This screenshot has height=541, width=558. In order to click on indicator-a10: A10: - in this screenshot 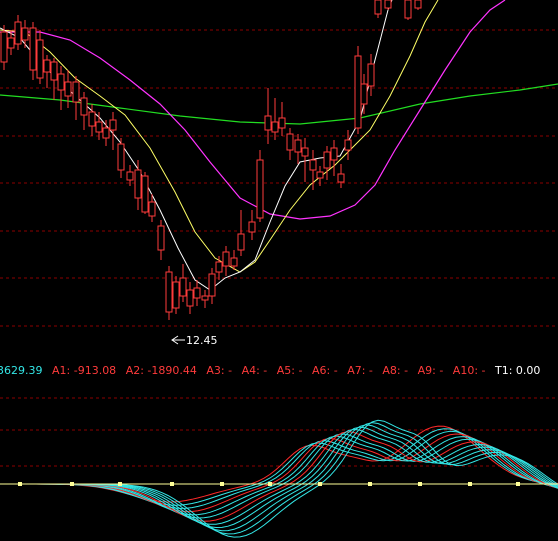, I will do `click(469, 370)`.